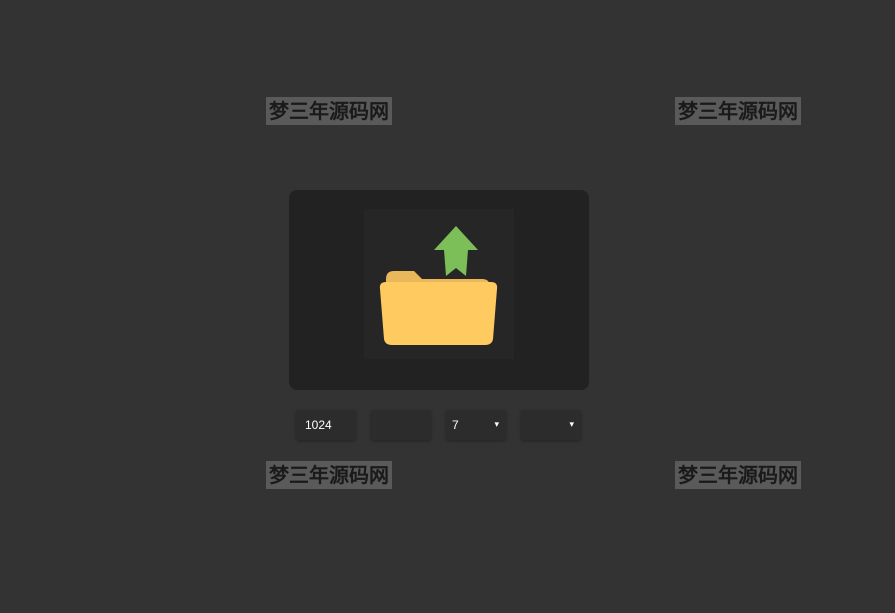 This screenshot has height=613, width=895. I want to click on upload-preview, so click(439, 284).